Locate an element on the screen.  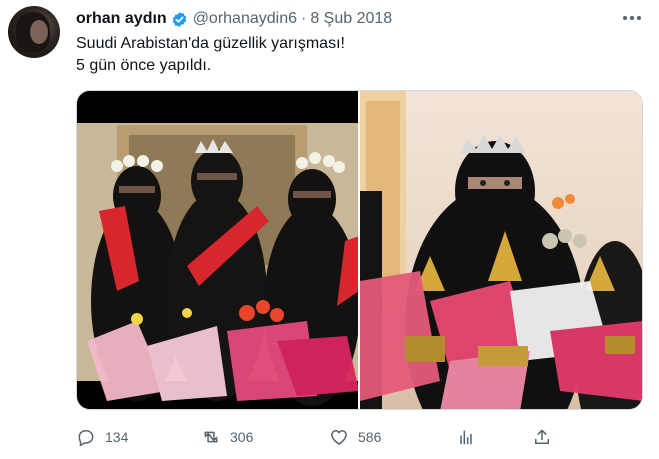
retweet-icon is located at coordinates (211, 437).